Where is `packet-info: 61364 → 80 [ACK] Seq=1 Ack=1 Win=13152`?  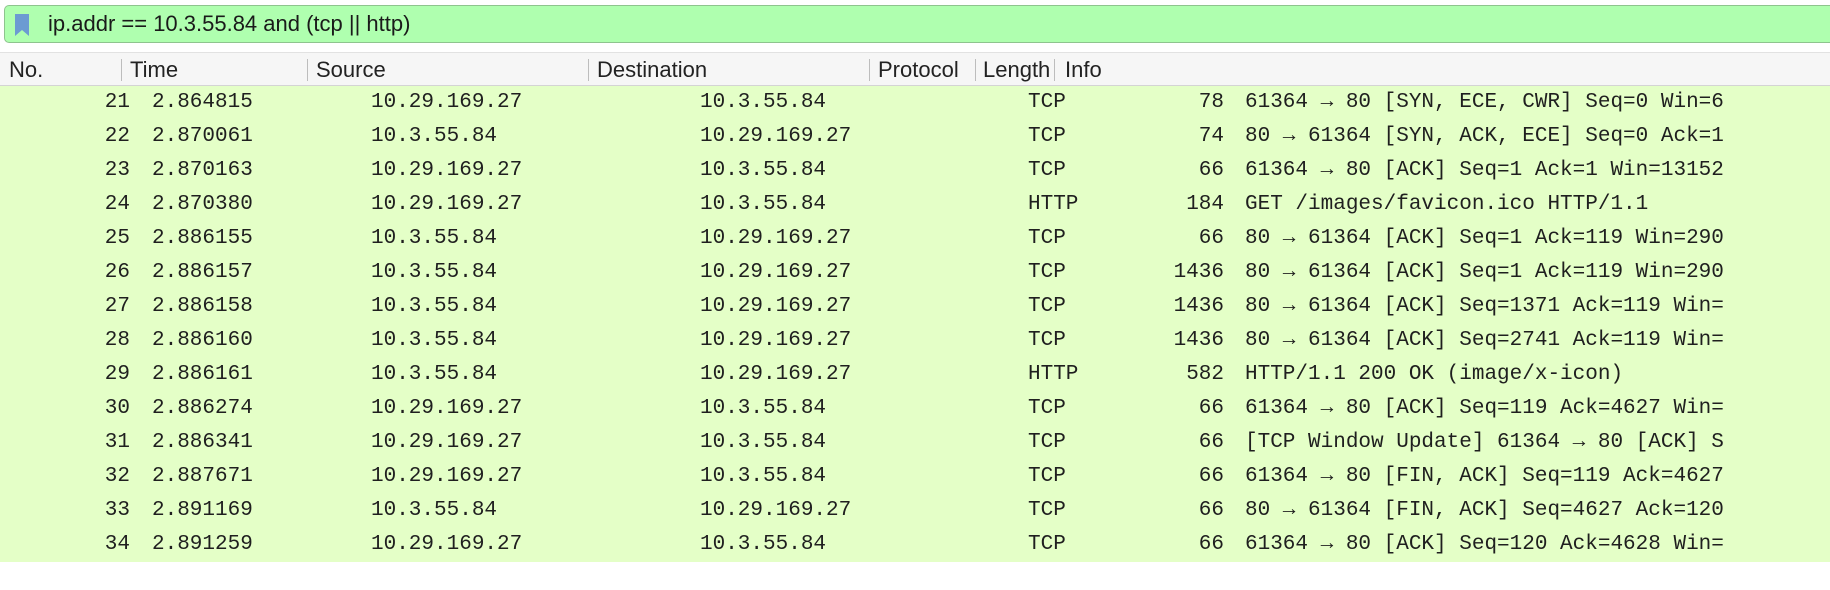
packet-info: 61364 → 80 [ACK] Seq=1 Ack=1 Win=13152 is located at coordinates (1484, 170).